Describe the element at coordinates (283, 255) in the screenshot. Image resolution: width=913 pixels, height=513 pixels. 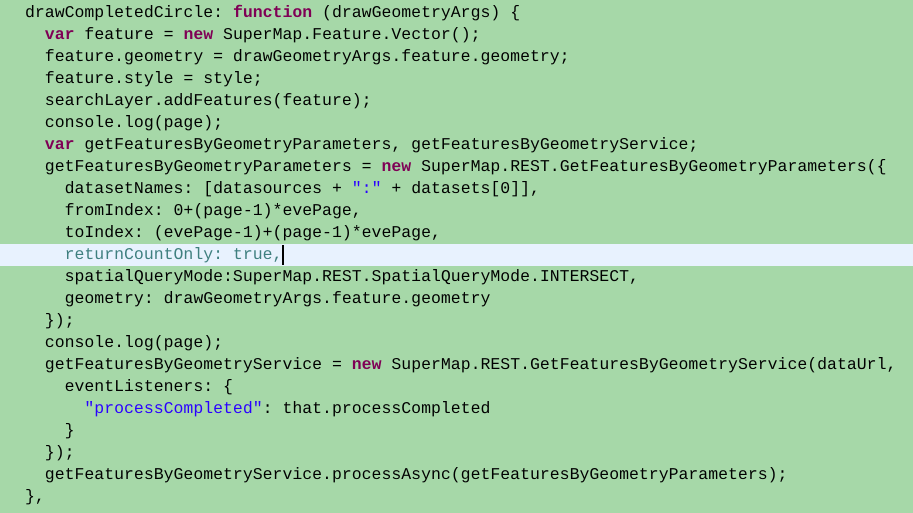
I see `text-cursor` at that location.